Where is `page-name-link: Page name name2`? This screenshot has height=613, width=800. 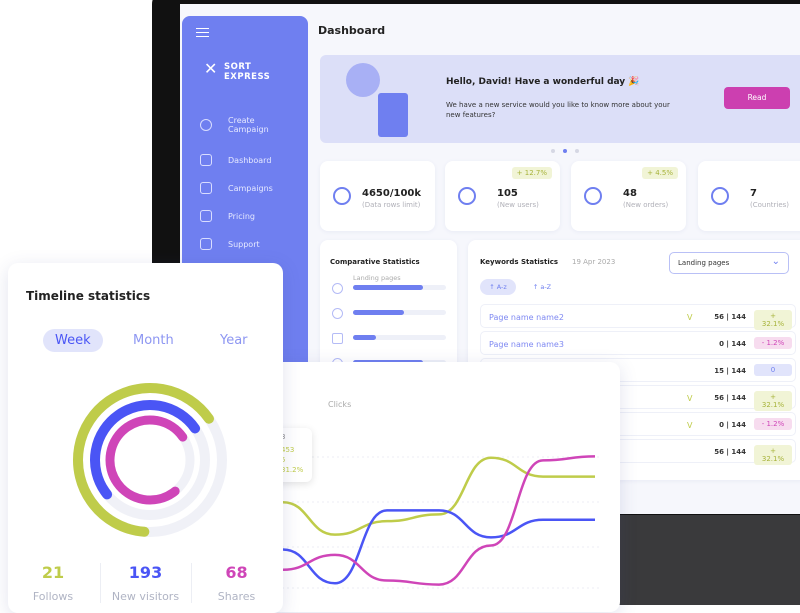 page-name-link: Page name name2 is located at coordinates (526, 317).